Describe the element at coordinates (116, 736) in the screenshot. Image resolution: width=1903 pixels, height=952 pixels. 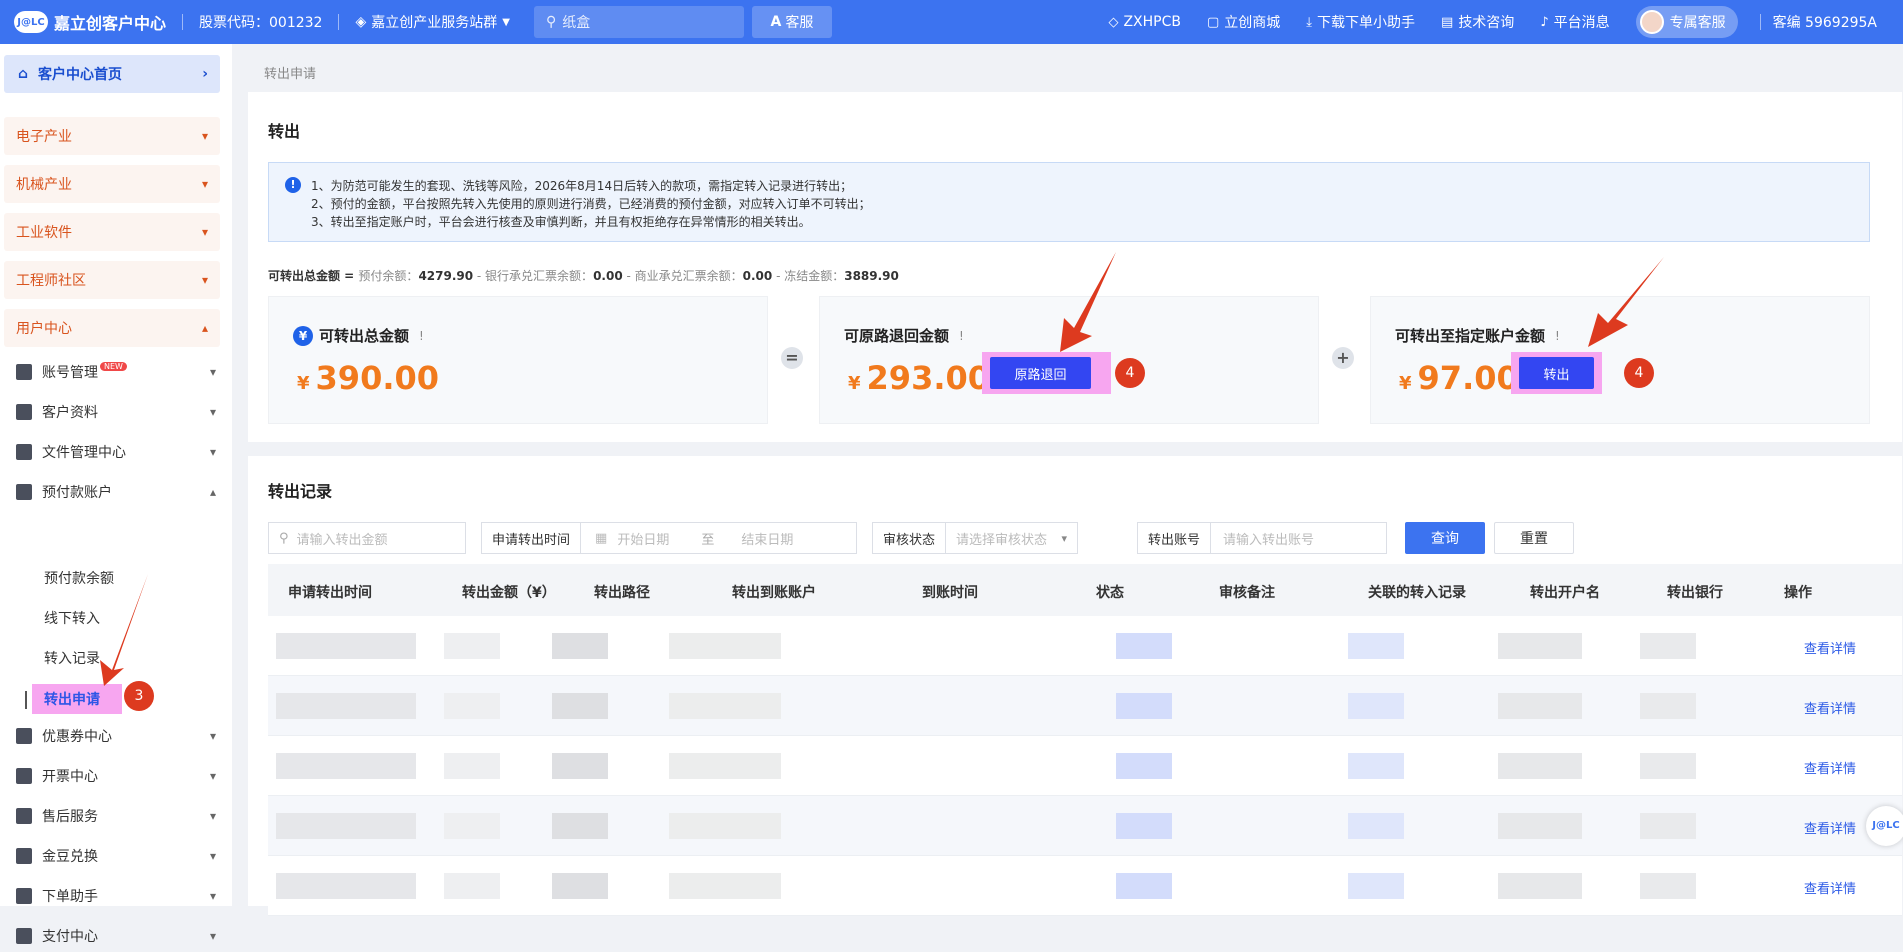
I see `sidebar-item-coupons: 优惠券中心 ▾` at that location.